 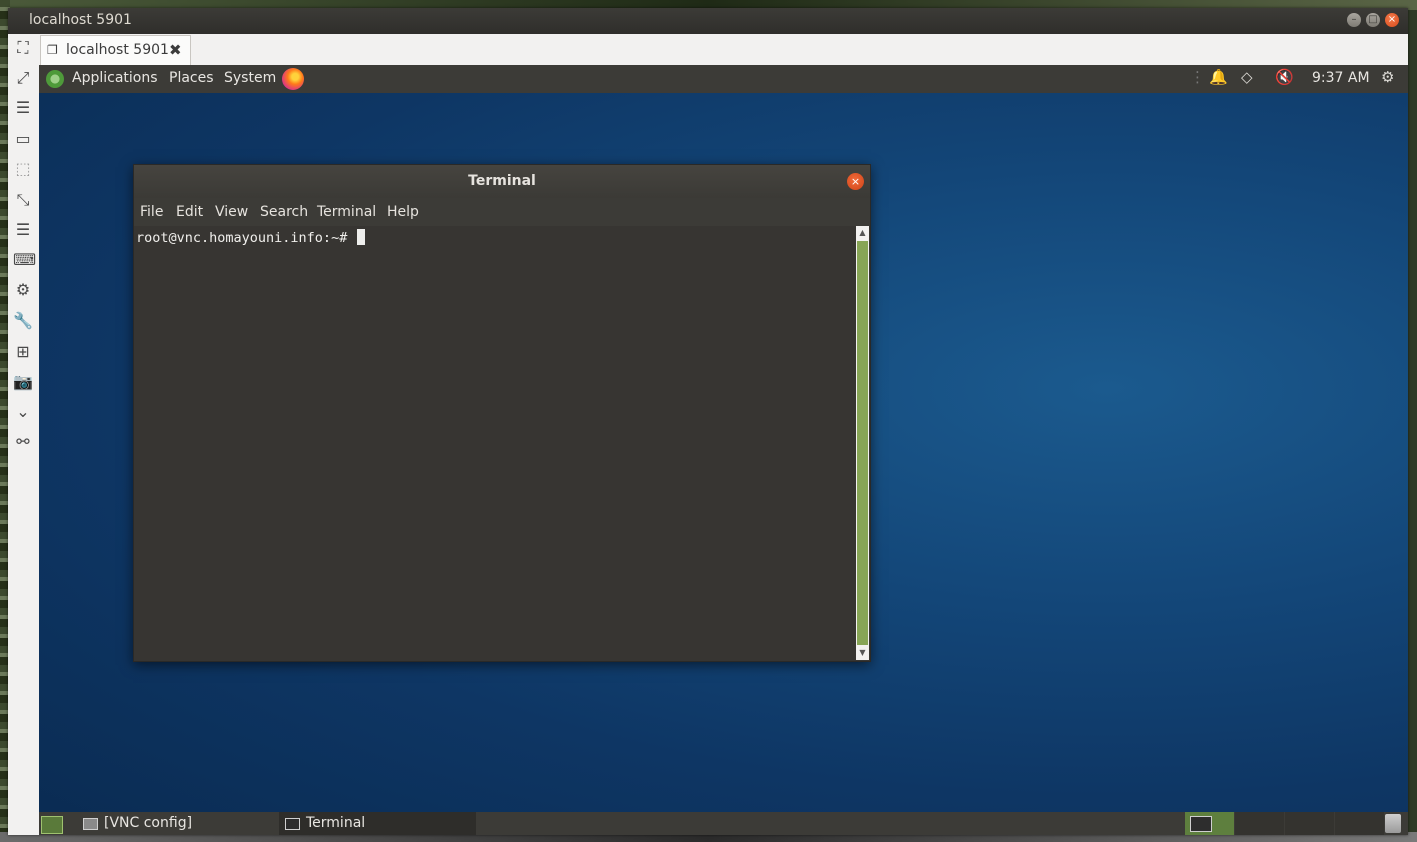 I want to click on menu-file: File, so click(x=151, y=212).